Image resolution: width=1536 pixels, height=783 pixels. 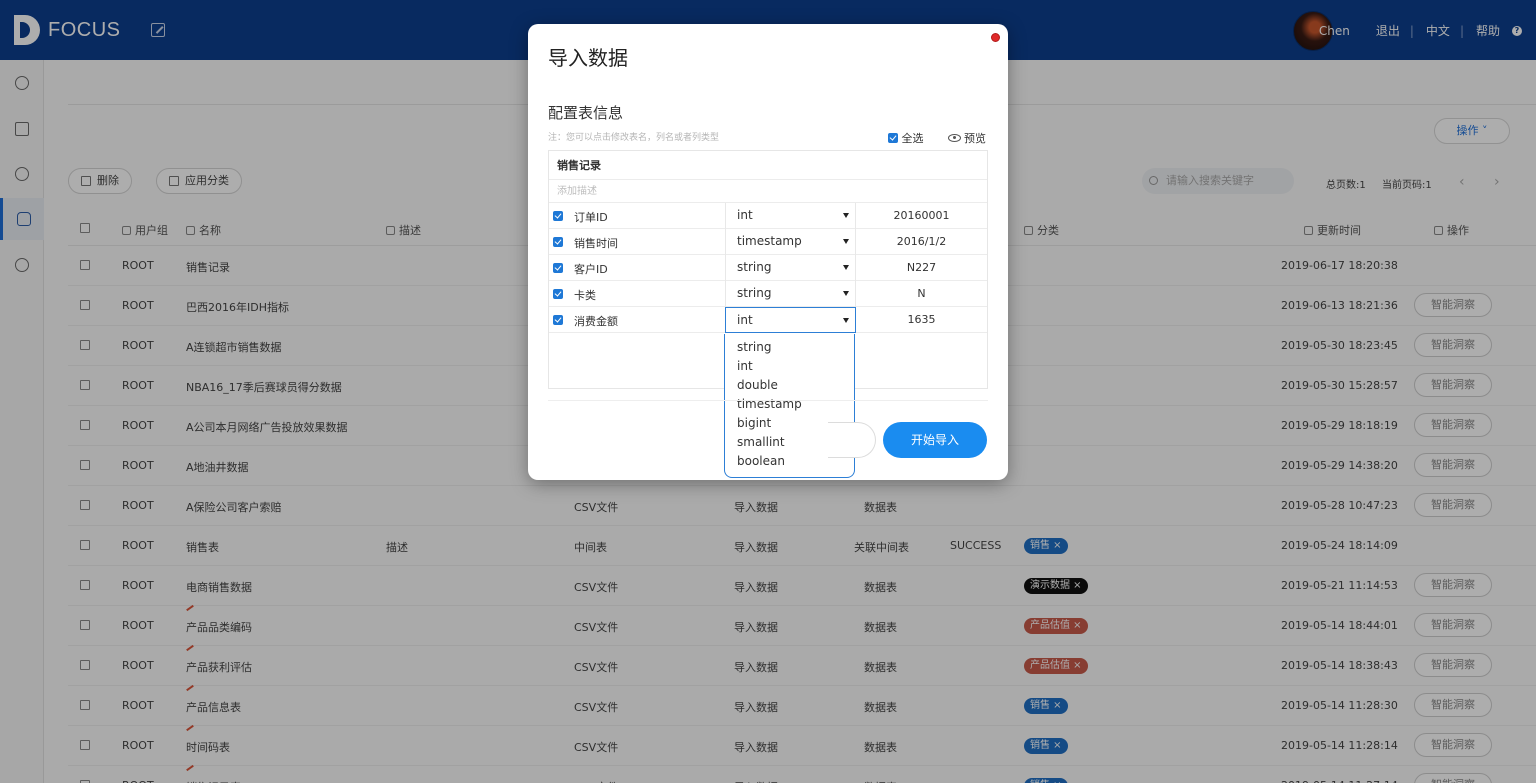 I want to click on field-type-select: timestamp, so click(x=790, y=242).